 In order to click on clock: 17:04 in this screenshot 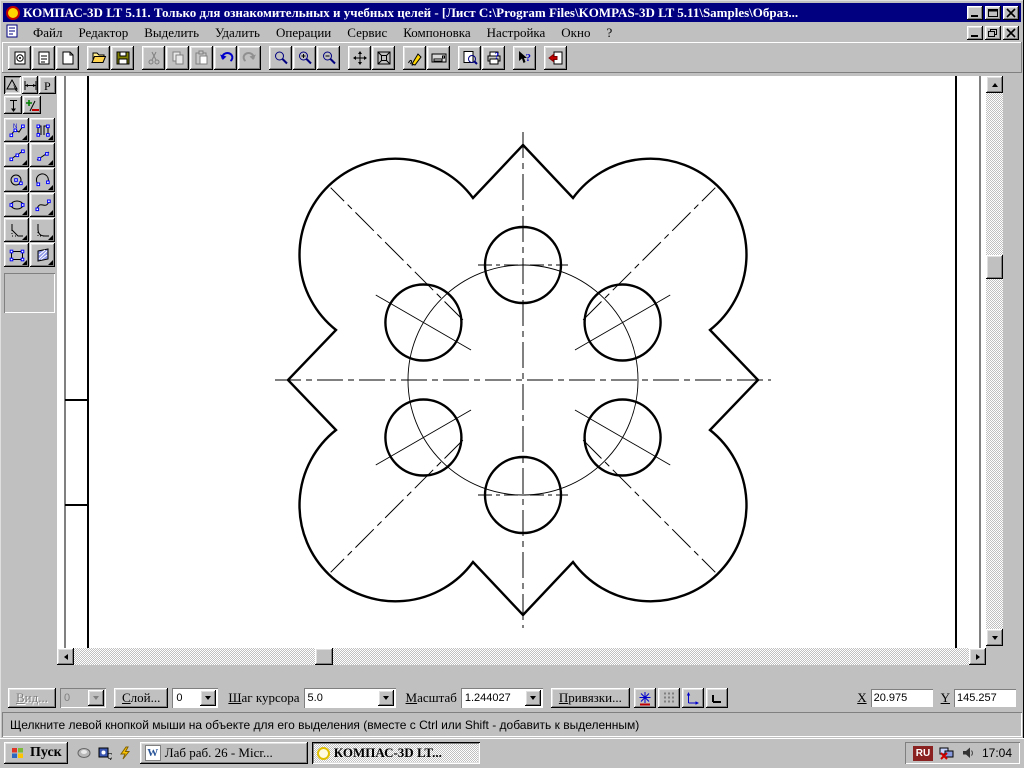, I will do `click(997, 753)`.